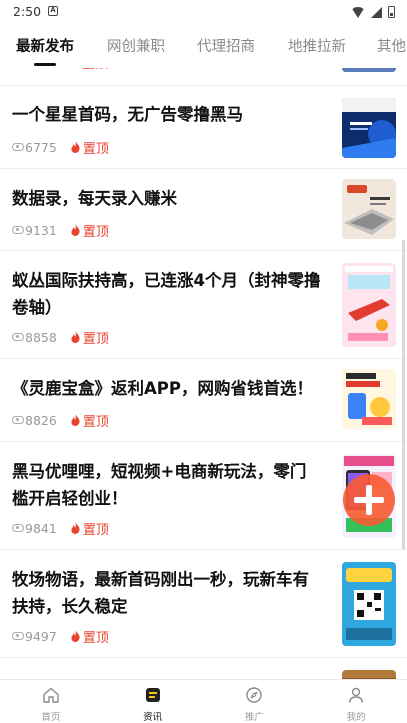 This screenshot has height=723, width=407. What do you see at coordinates (41, 420) in the screenshot?
I see `view-count: 8826` at bounding box center [41, 420].